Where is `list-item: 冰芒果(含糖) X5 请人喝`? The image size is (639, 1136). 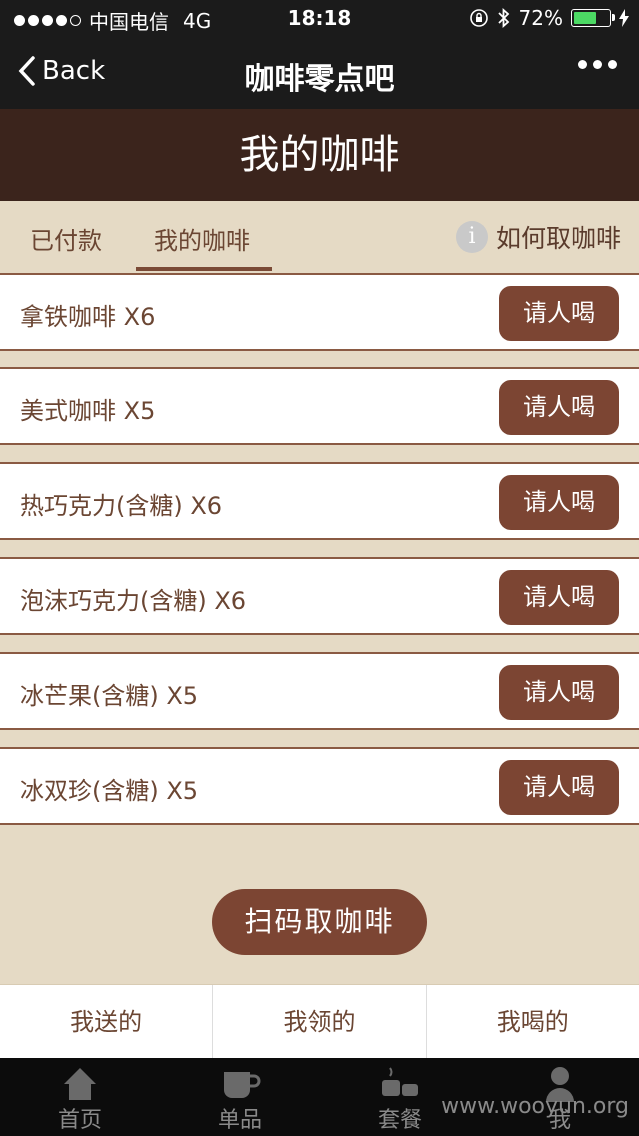
list-item: 冰芒果(含糖) X5 请人喝 is located at coordinates (319, 691).